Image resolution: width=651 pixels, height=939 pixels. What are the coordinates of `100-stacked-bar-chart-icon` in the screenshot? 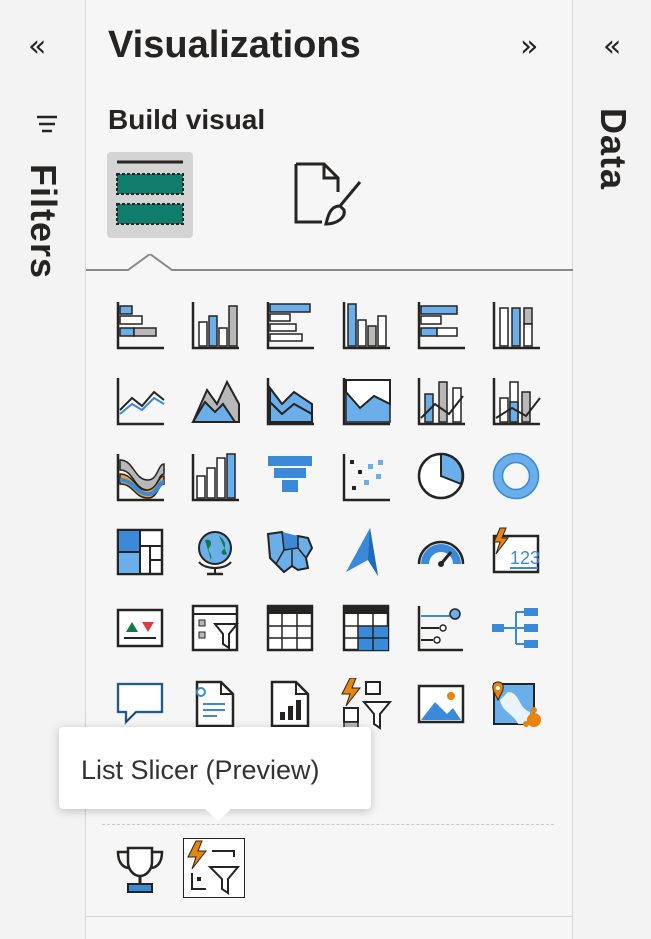 It's located at (441, 324).